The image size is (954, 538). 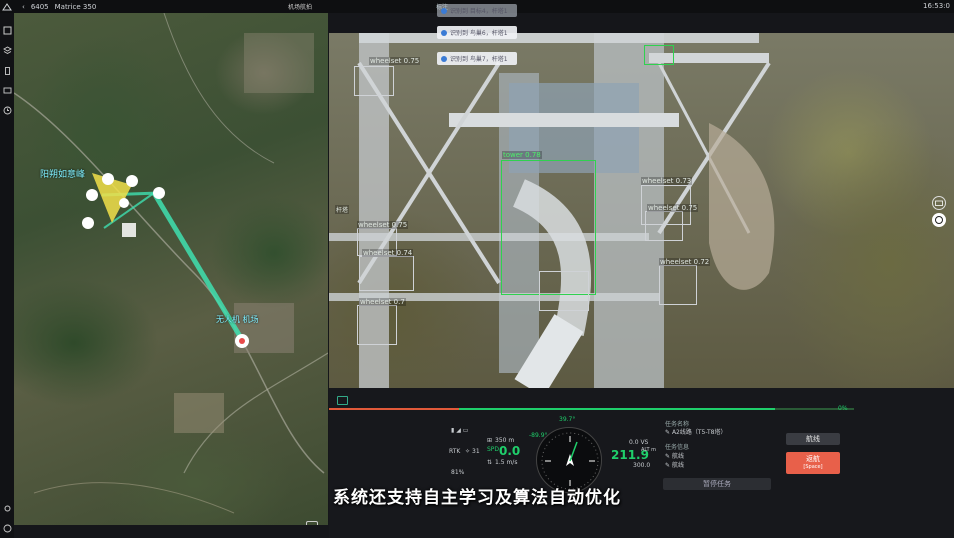 I want to click on mission-info-label: 任务信息, so click(x=677, y=447).